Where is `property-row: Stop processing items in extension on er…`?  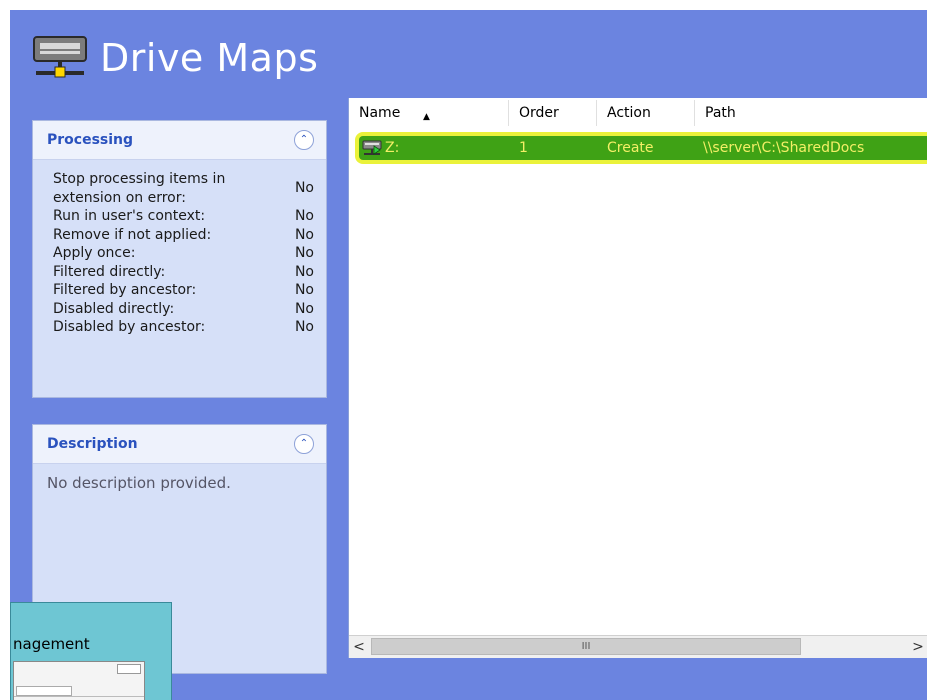 property-row: Stop processing items in extension on er… is located at coordinates (185, 188).